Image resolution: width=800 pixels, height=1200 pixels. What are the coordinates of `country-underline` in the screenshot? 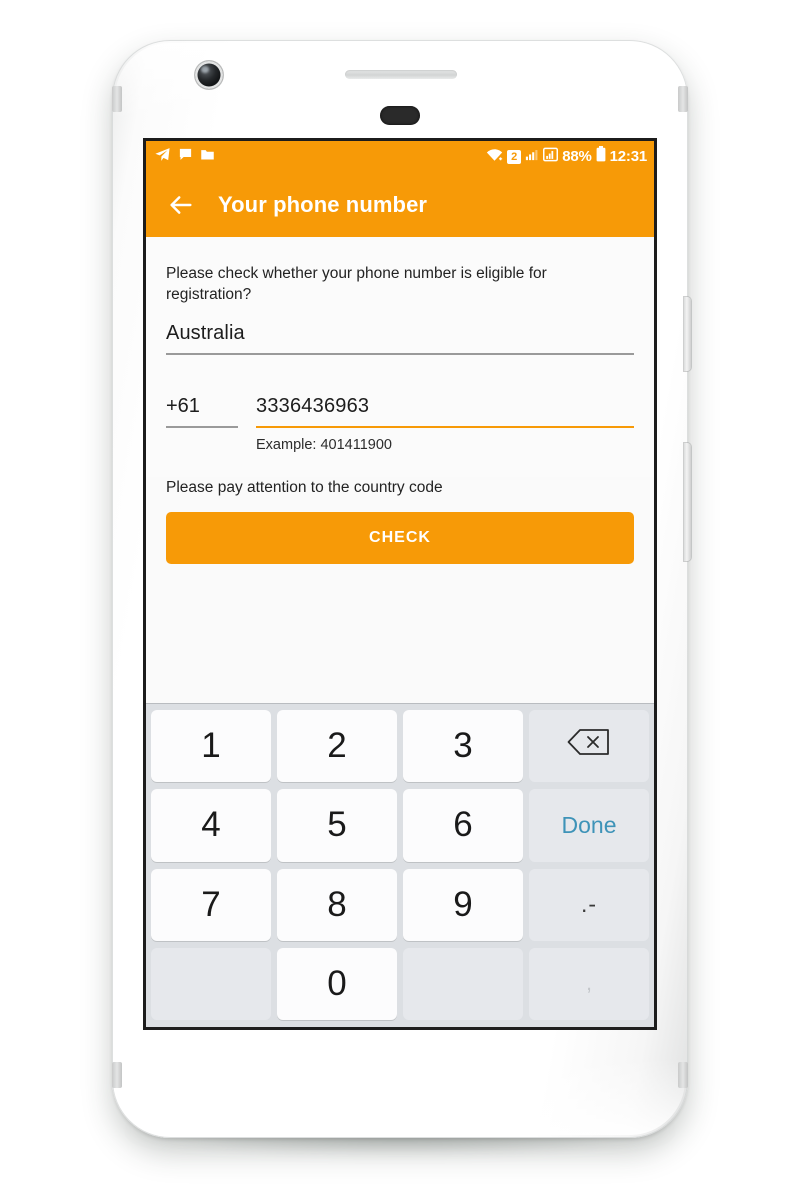 It's located at (400, 354).